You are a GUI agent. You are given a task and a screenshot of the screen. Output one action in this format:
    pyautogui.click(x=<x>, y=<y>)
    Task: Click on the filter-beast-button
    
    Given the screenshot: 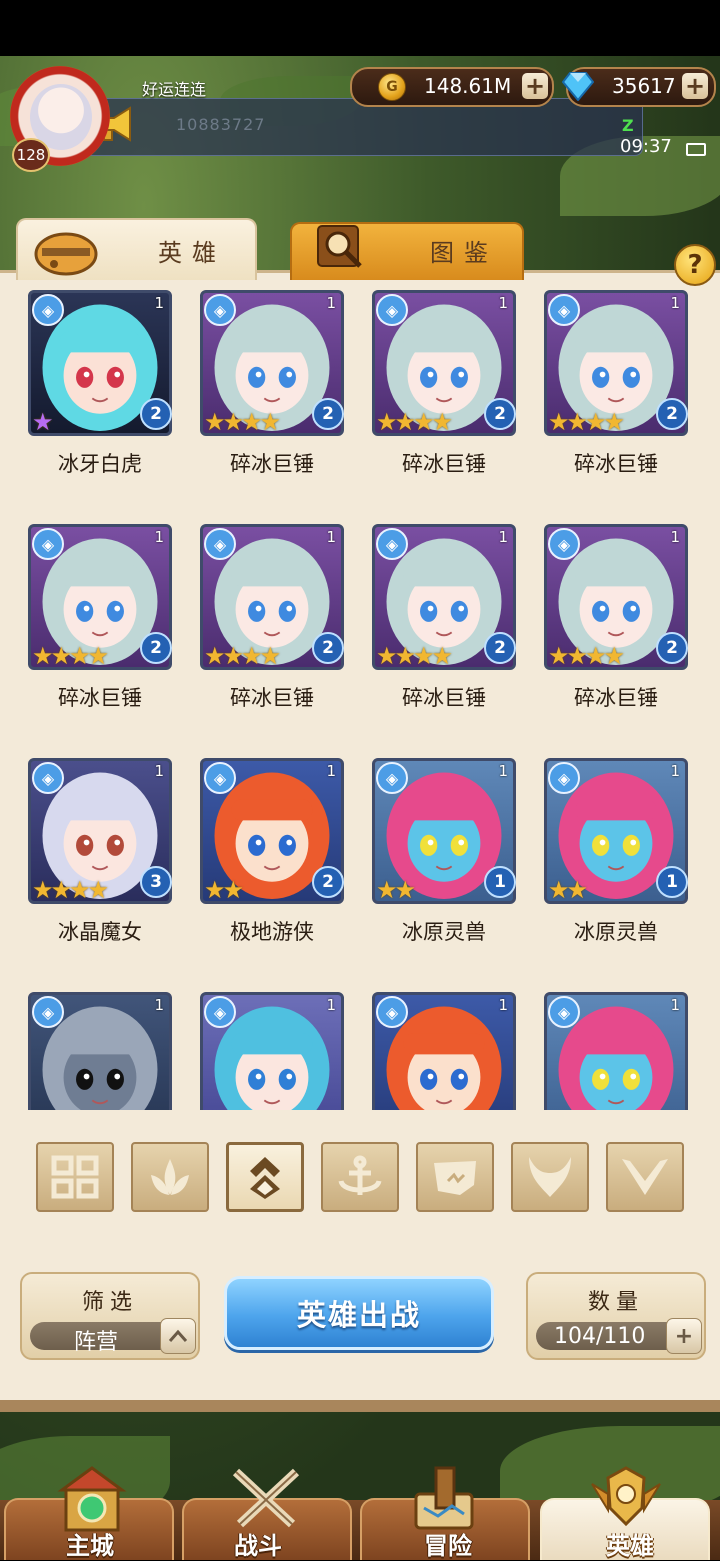 What is the action you would take?
    pyautogui.click(x=455, y=1177)
    